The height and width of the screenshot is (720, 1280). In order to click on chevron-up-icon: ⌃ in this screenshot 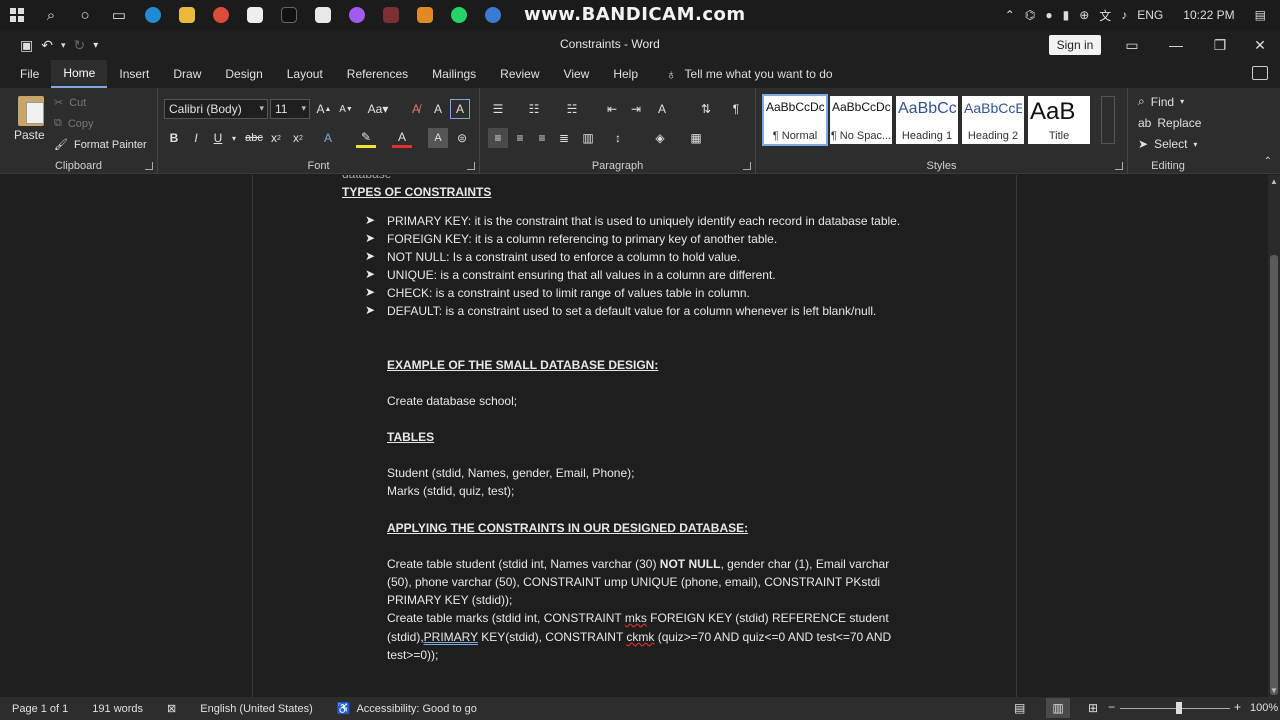, I will do `click(1010, 15)`.